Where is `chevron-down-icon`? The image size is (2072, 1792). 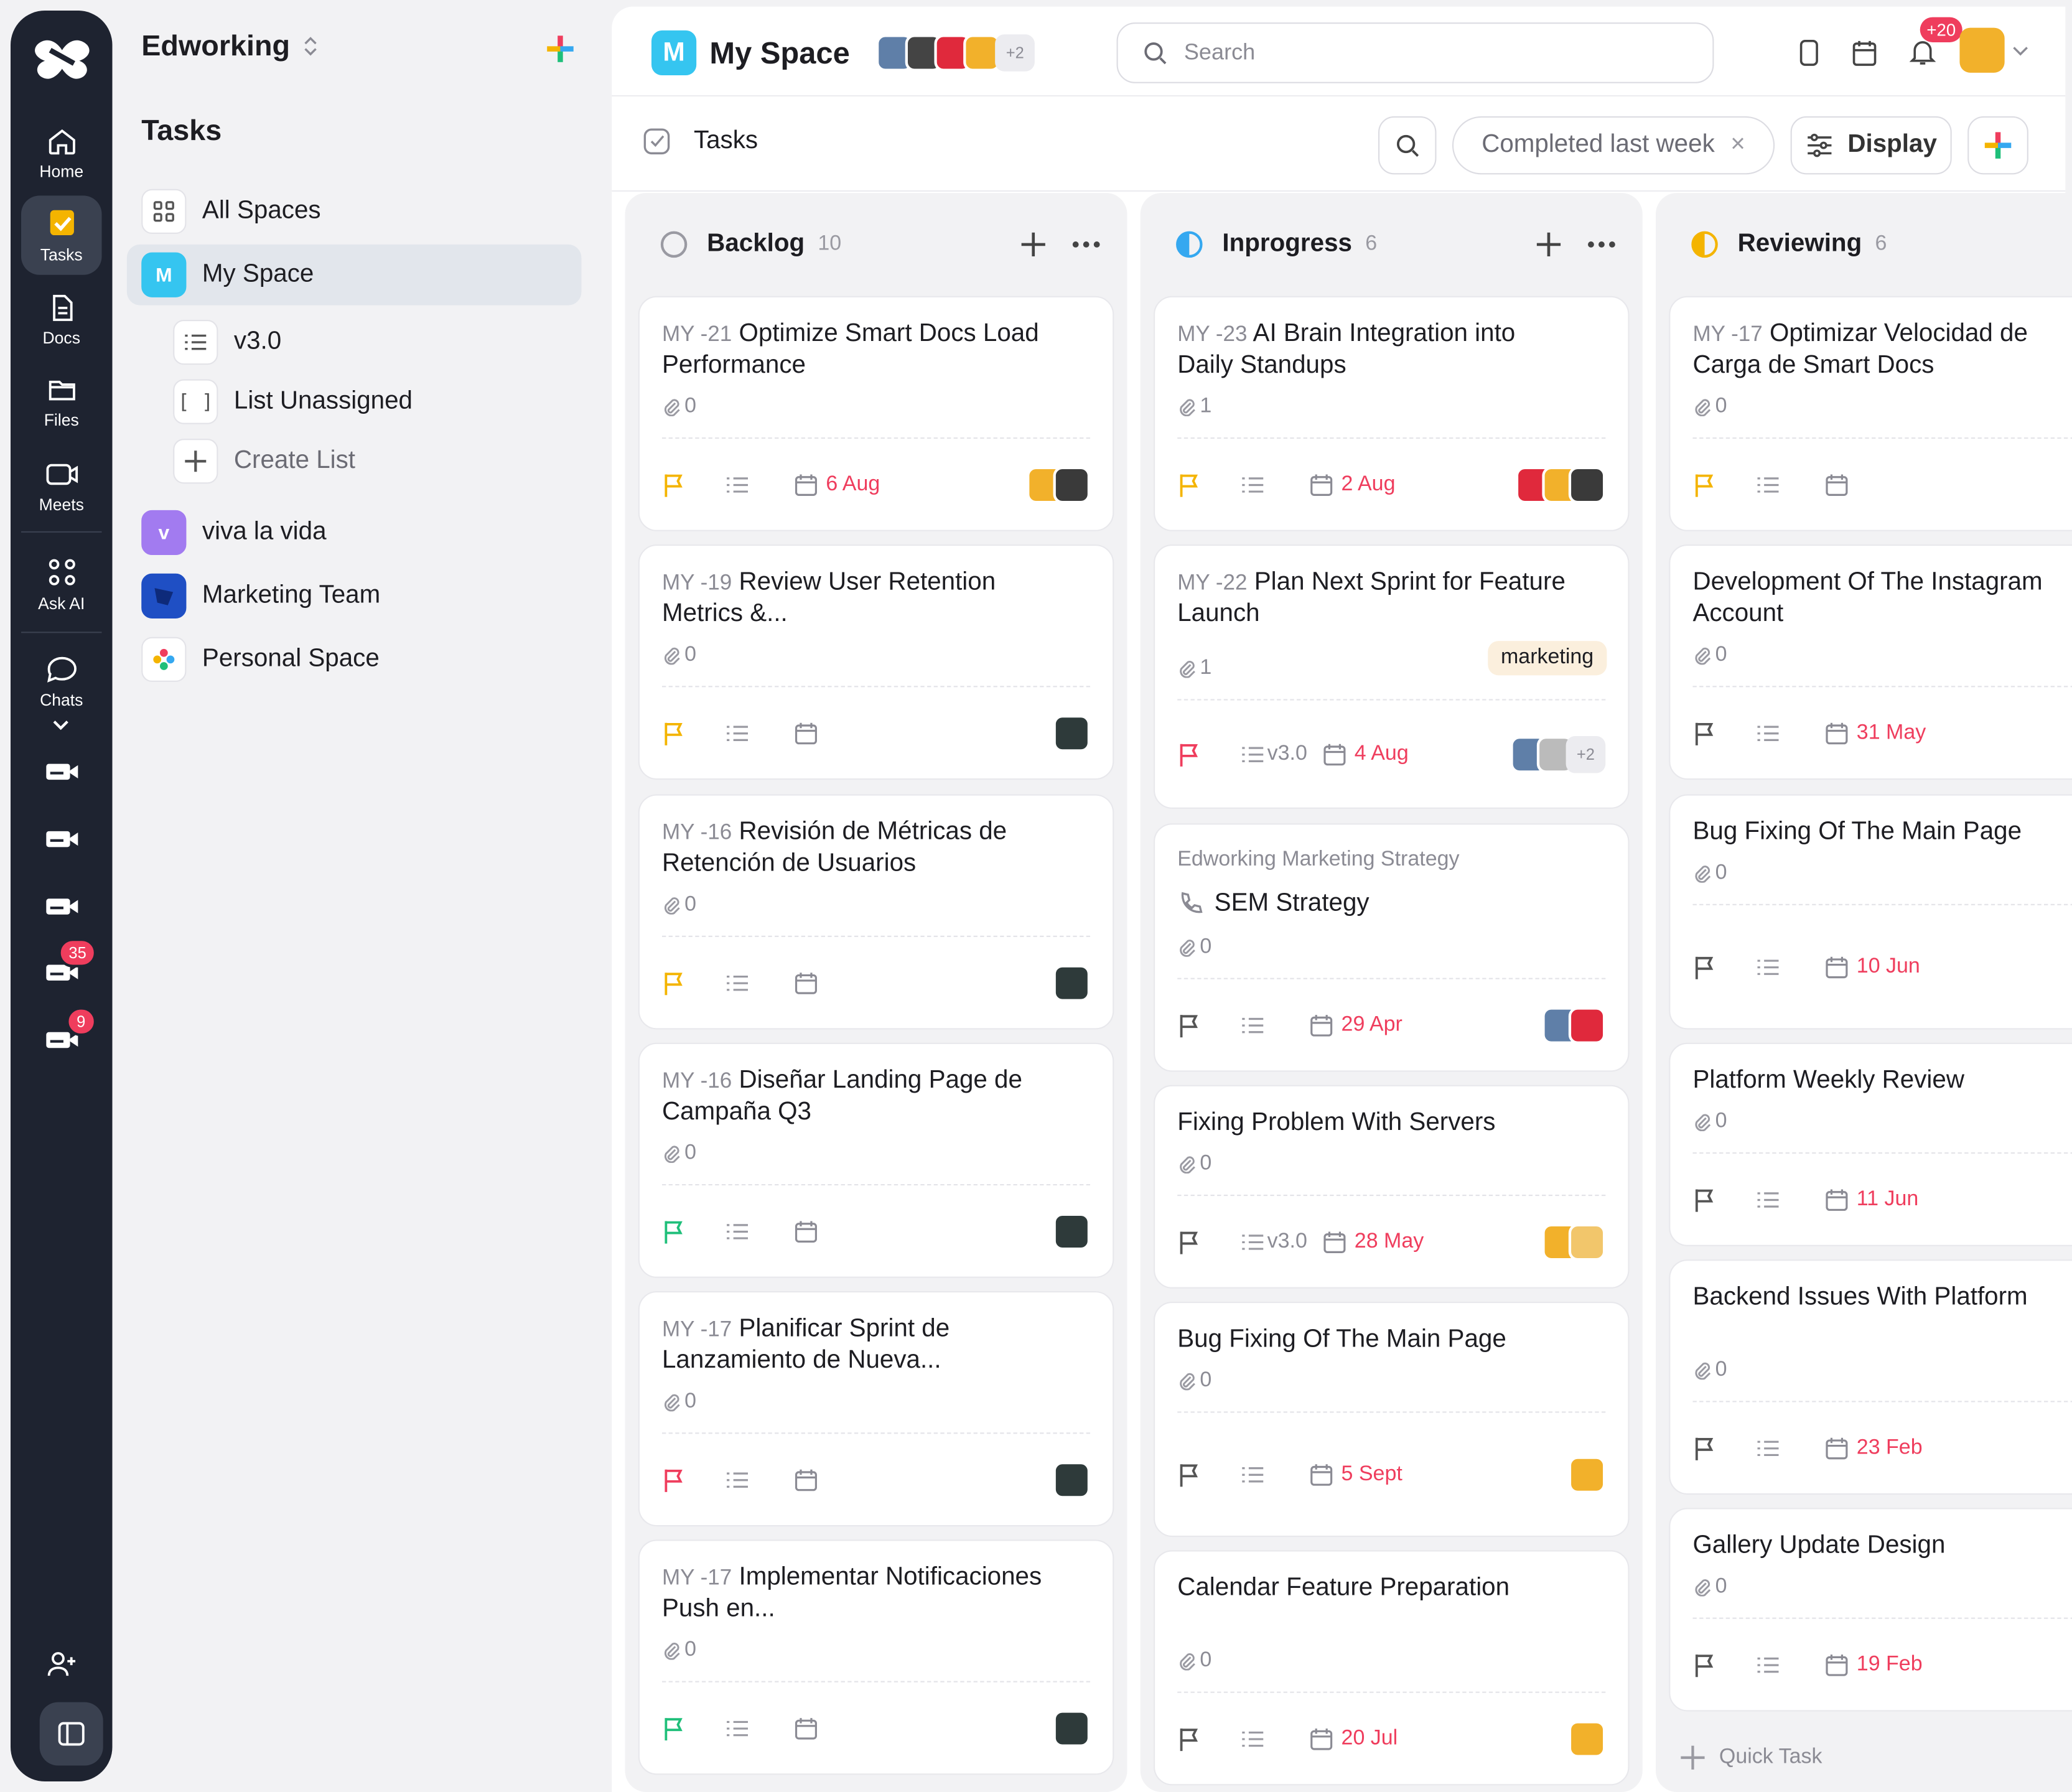 chevron-down-icon is located at coordinates (61, 725).